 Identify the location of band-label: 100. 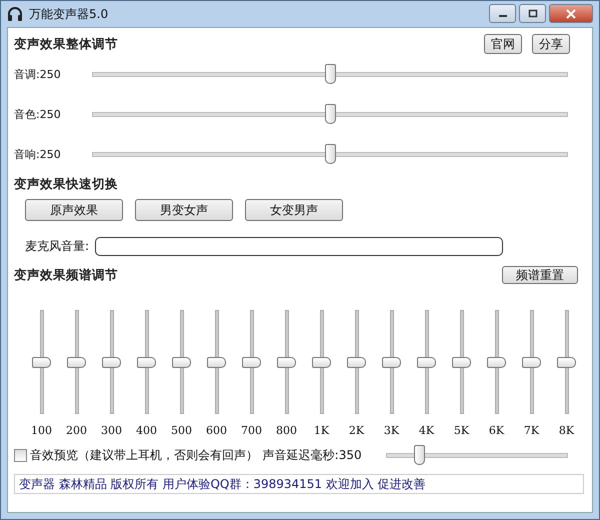
(41, 430).